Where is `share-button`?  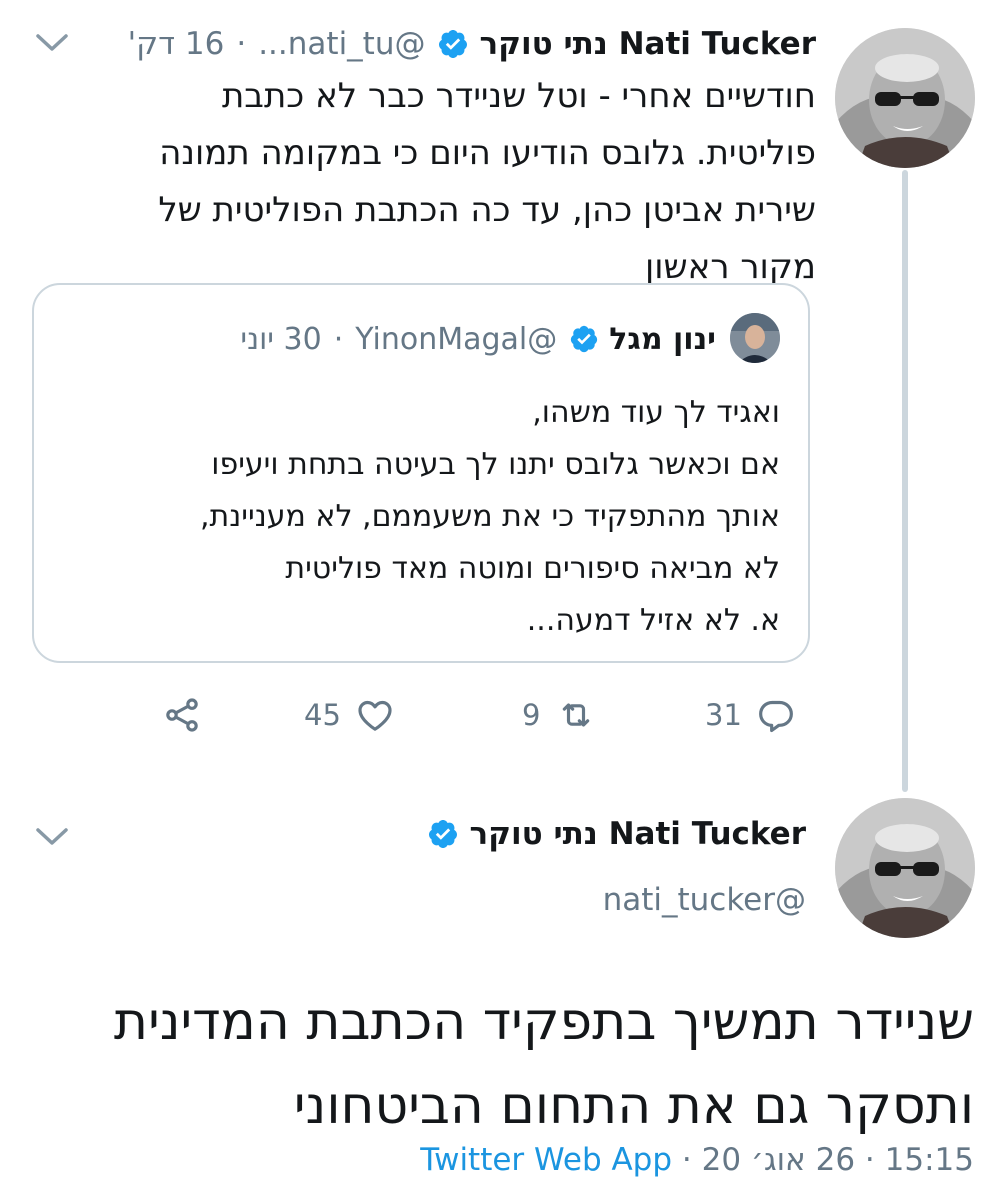
share-button is located at coordinates (182, 715).